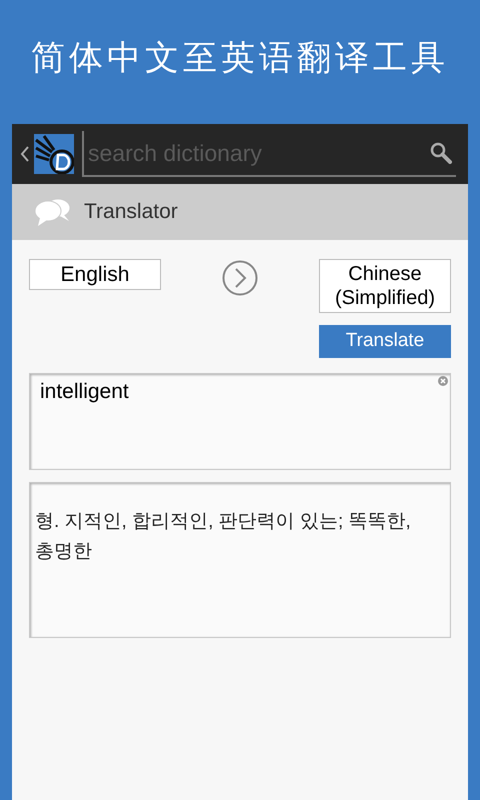 Image resolution: width=480 pixels, height=800 pixels. What do you see at coordinates (53, 212) in the screenshot?
I see `chat-bubbles-icon` at bounding box center [53, 212].